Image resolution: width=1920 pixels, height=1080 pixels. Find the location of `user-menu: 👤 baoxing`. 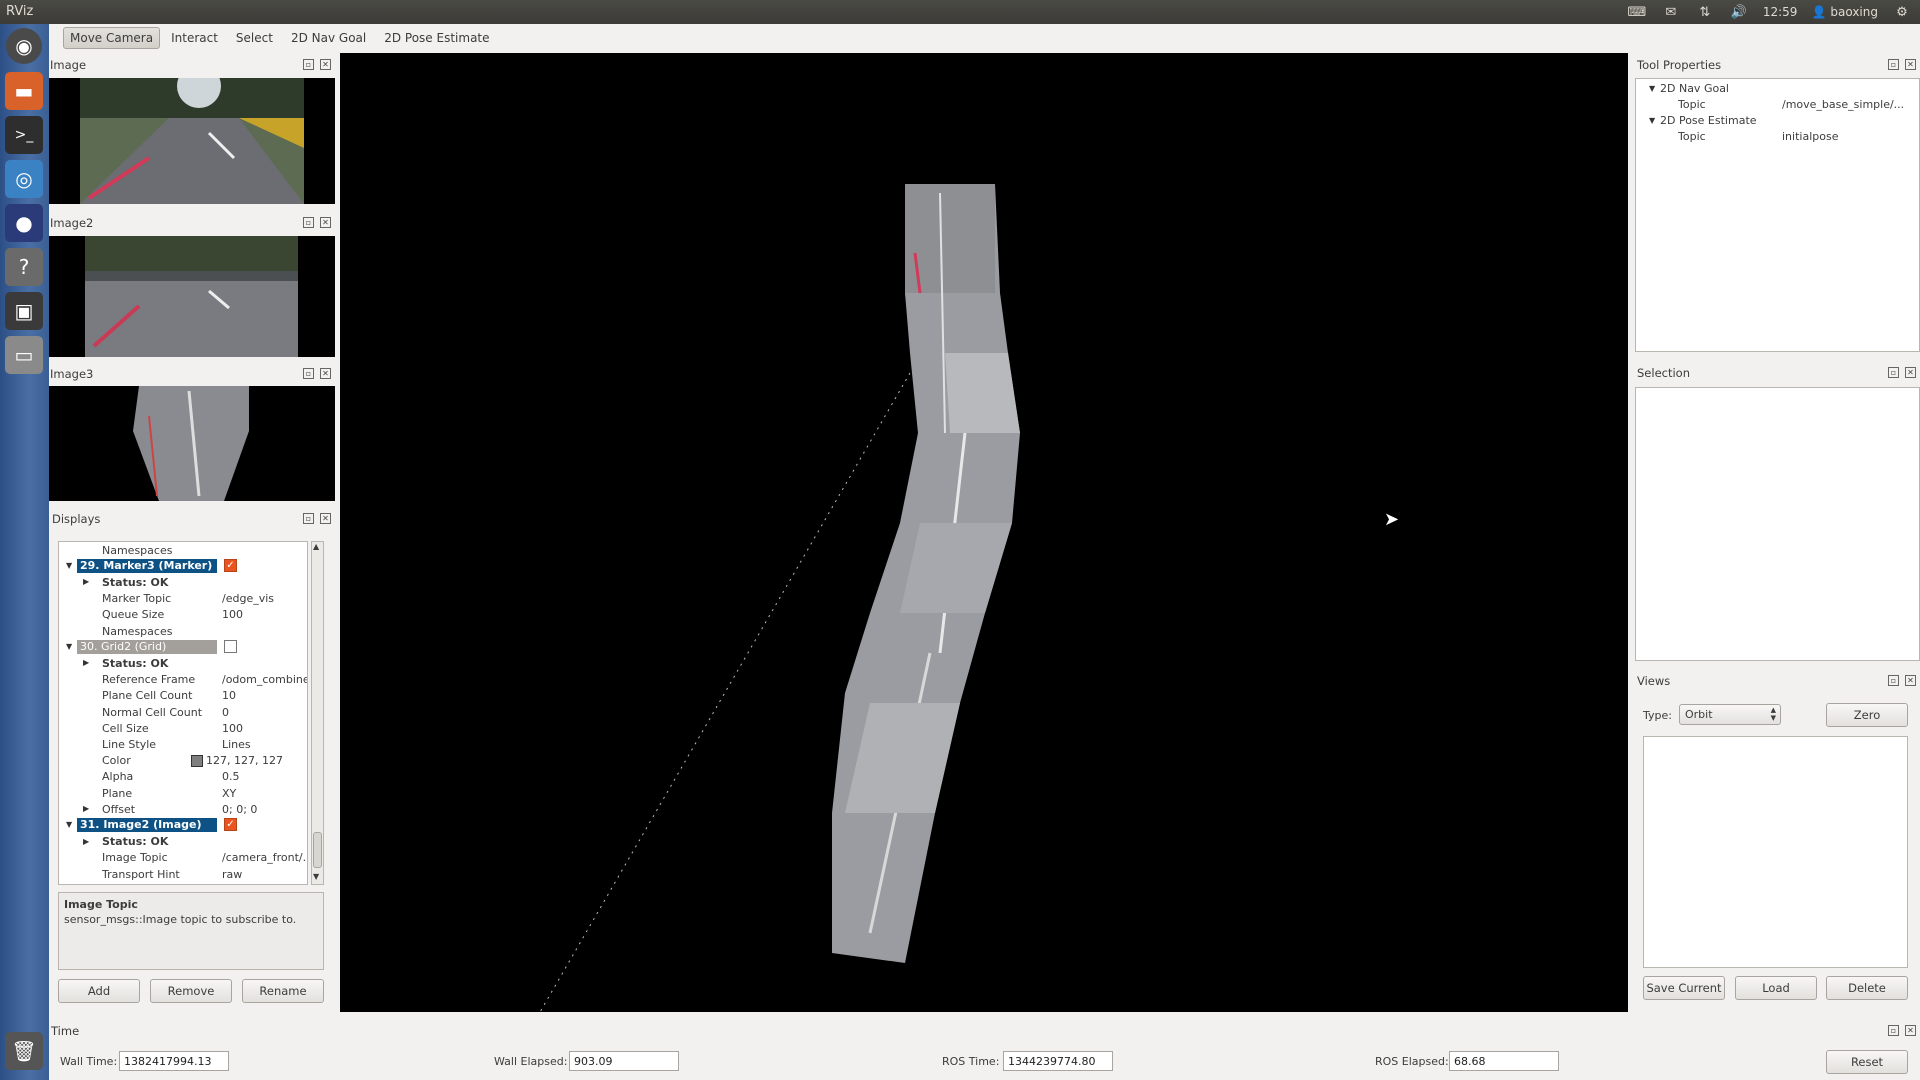

user-menu: 👤 baoxing is located at coordinates (1844, 12).